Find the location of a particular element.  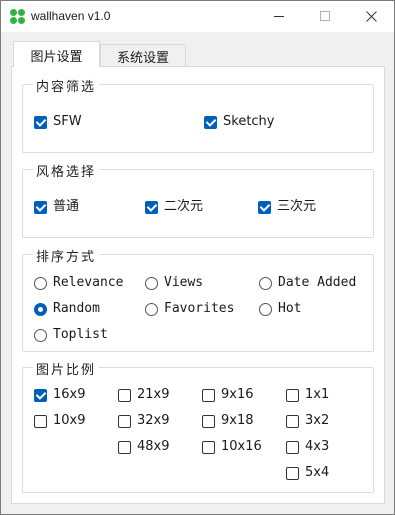

checkbox-label: 普通 is located at coordinates (66, 206).